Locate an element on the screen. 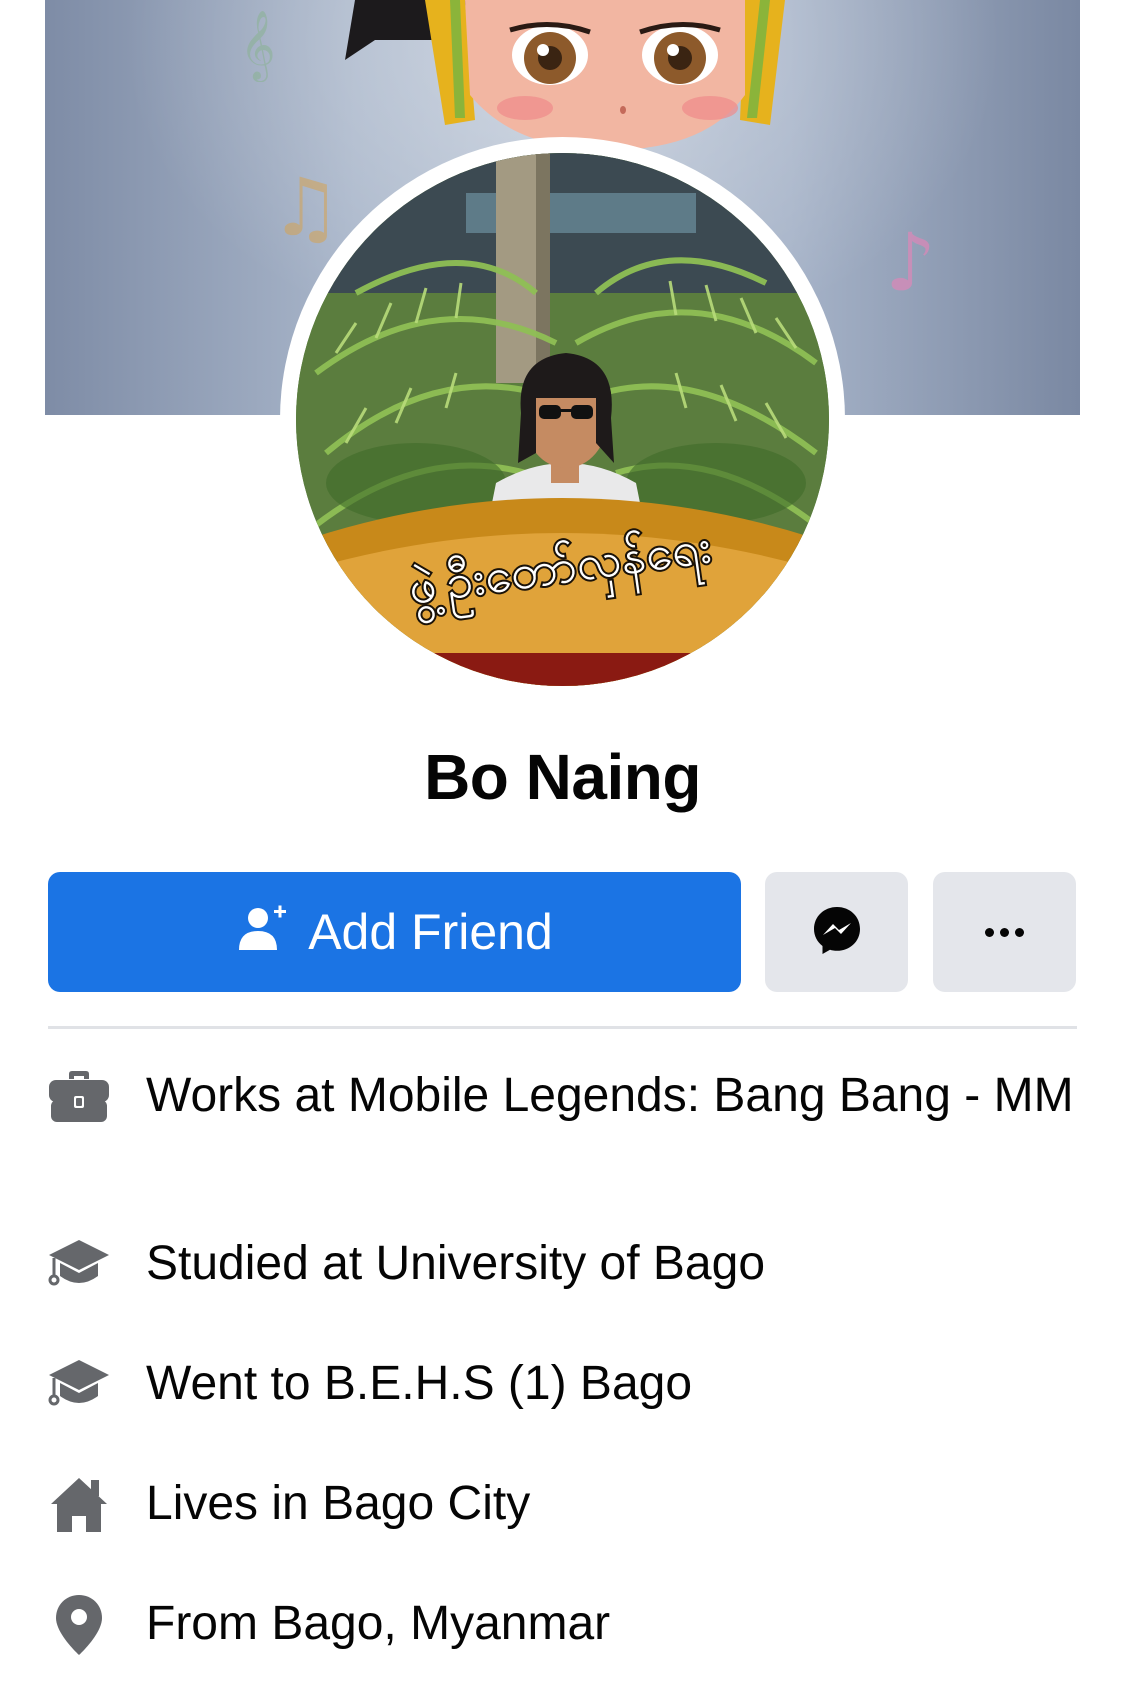  profile-photo: ဖွဲ့ဦးတော်လှန်ရေး is located at coordinates (562, 419).